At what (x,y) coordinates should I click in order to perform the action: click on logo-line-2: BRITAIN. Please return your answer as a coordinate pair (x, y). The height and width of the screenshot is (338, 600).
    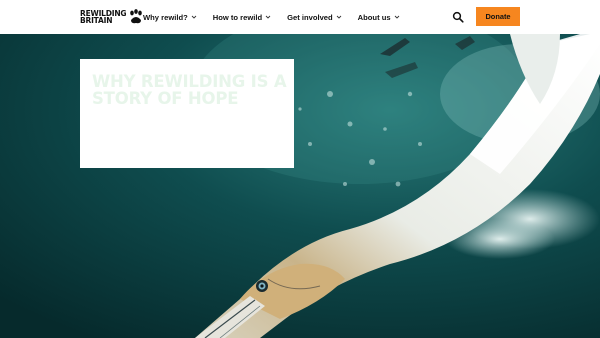
    Looking at the image, I should click on (96, 20).